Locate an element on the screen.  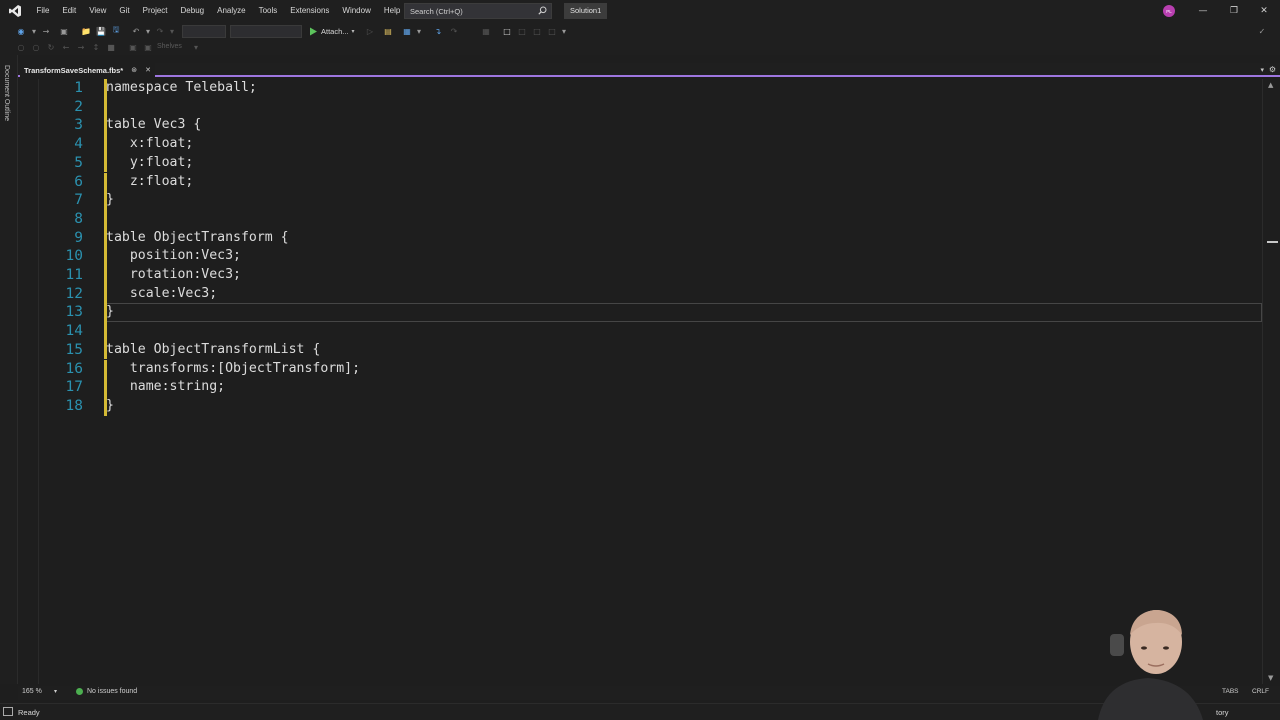
maximize-button: ❐ is located at coordinates (1234, 11).